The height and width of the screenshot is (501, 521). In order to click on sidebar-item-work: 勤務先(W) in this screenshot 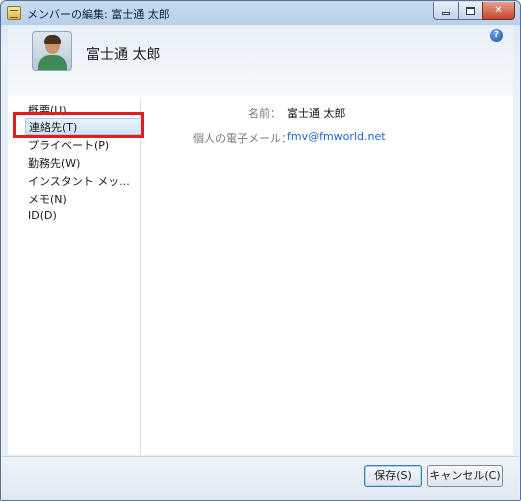, I will do `click(54, 163)`.